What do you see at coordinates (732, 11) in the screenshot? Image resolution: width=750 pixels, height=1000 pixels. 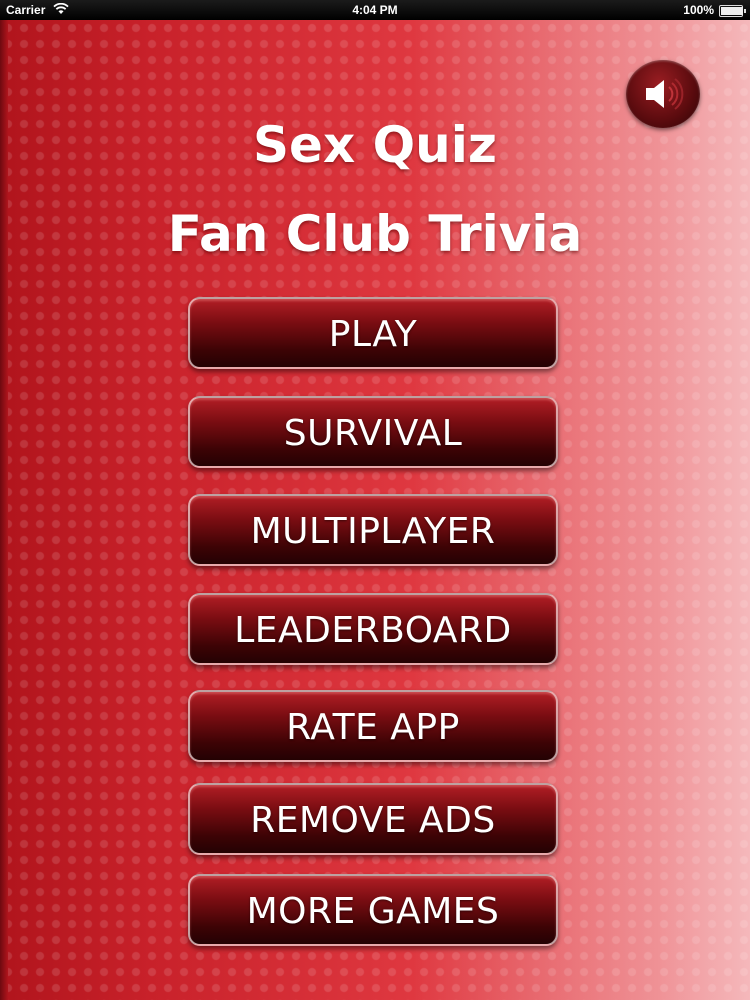 I see `battery-icon` at bounding box center [732, 11].